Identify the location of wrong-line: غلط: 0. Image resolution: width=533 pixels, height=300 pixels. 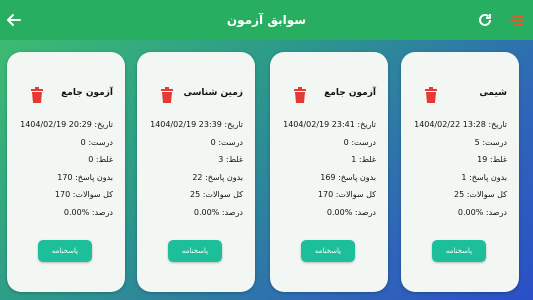
(63, 164).